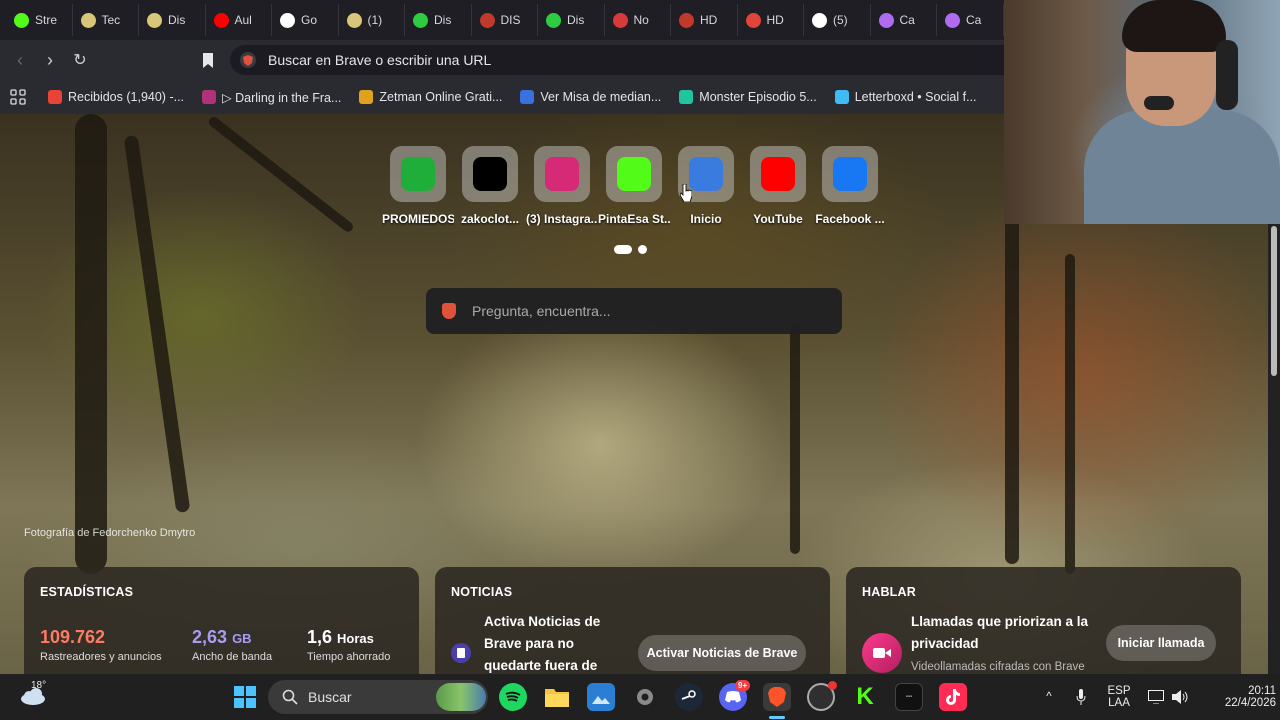 The width and height of the screenshot is (1280, 720). What do you see at coordinates (111, 20) in the screenshot?
I see `tab-label: Tec` at bounding box center [111, 20].